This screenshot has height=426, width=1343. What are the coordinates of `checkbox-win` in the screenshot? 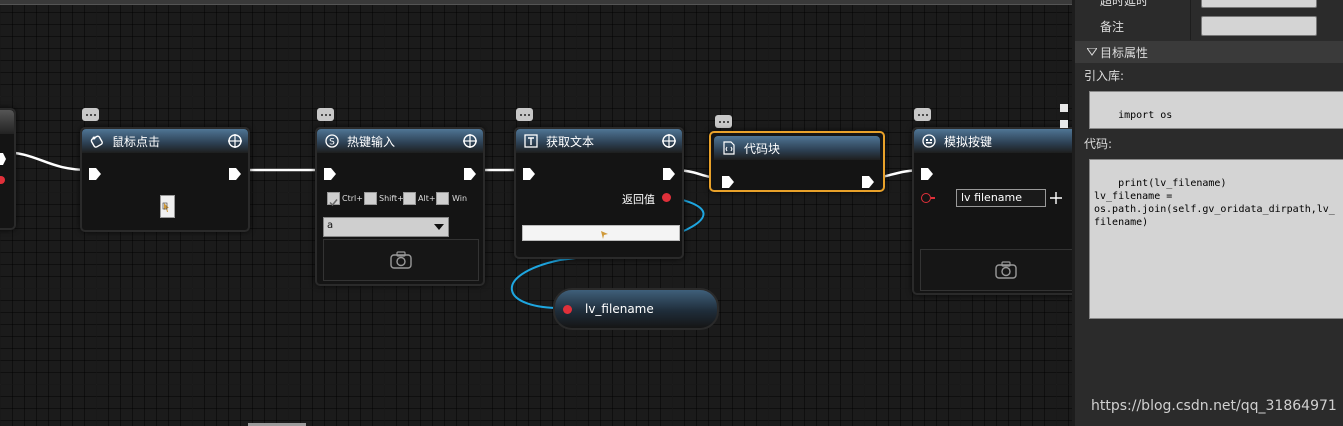 It's located at (442, 198).